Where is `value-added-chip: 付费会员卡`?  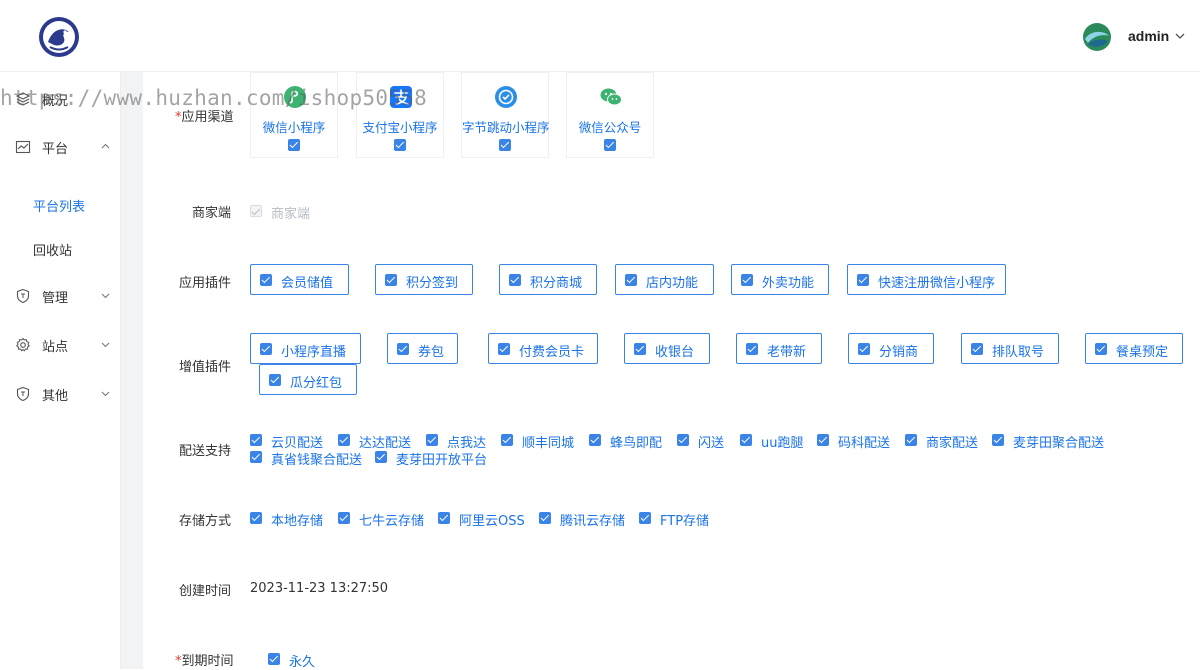 value-added-chip: 付费会员卡 is located at coordinates (543, 348).